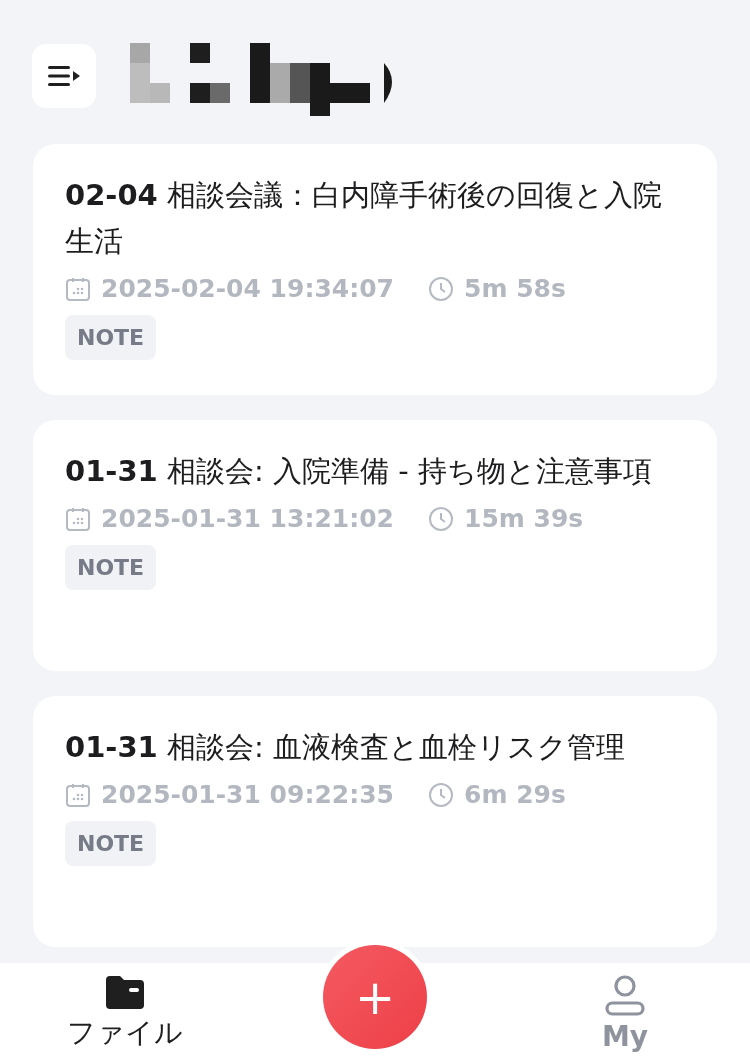  I want to click on recording-datetime: 2025-02-04 19:34:07, so click(247, 288).